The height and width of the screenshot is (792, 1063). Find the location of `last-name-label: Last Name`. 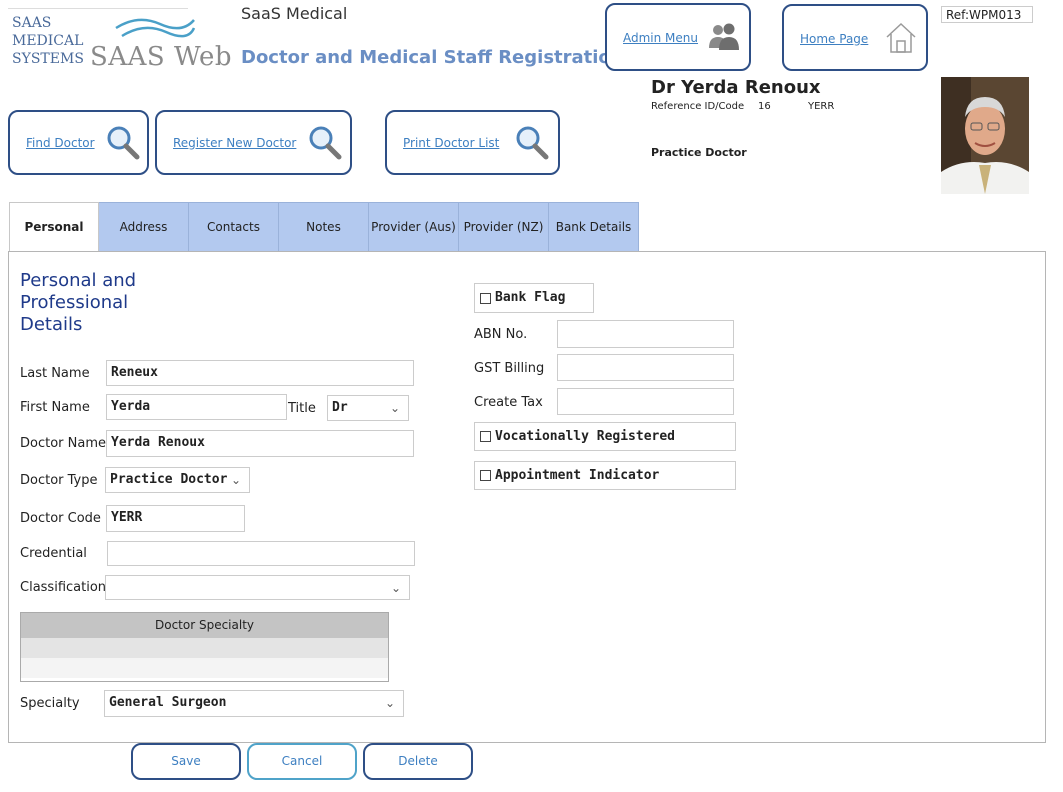

last-name-label: Last Name is located at coordinates (55, 373).